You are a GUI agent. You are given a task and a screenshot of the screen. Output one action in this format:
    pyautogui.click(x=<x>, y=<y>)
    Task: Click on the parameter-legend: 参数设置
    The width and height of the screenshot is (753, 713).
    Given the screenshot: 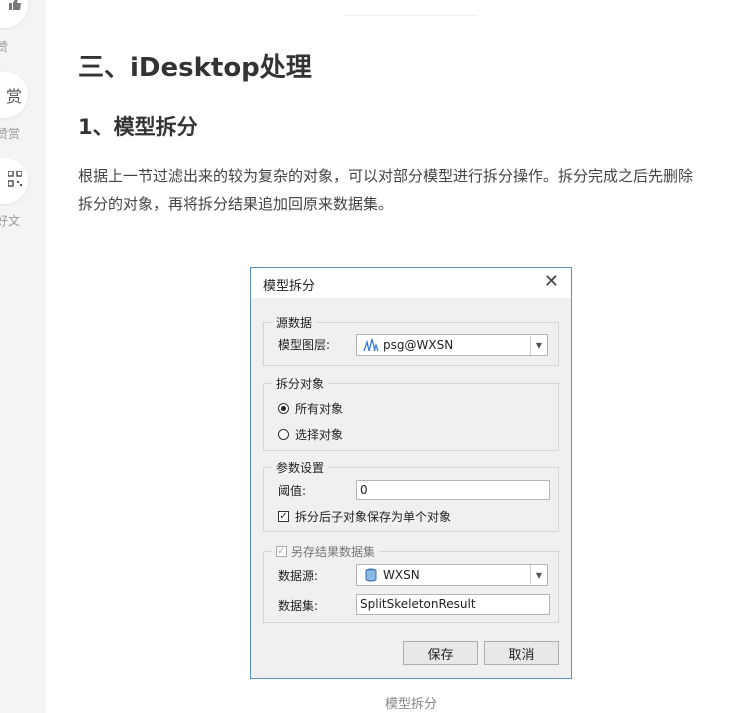 What is the action you would take?
    pyautogui.click(x=300, y=467)
    